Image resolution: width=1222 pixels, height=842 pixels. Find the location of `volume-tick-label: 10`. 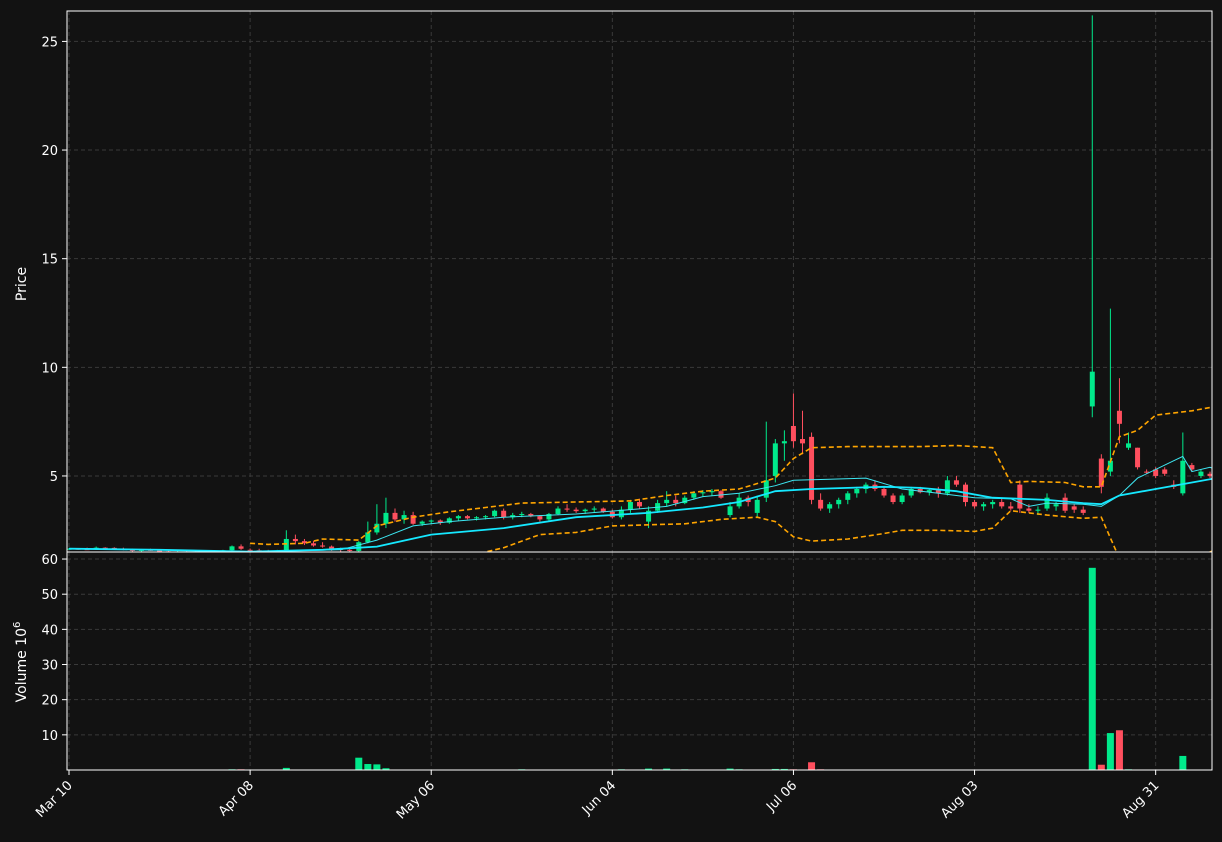

volume-tick-label: 10 is located at coordinates (49, 736).